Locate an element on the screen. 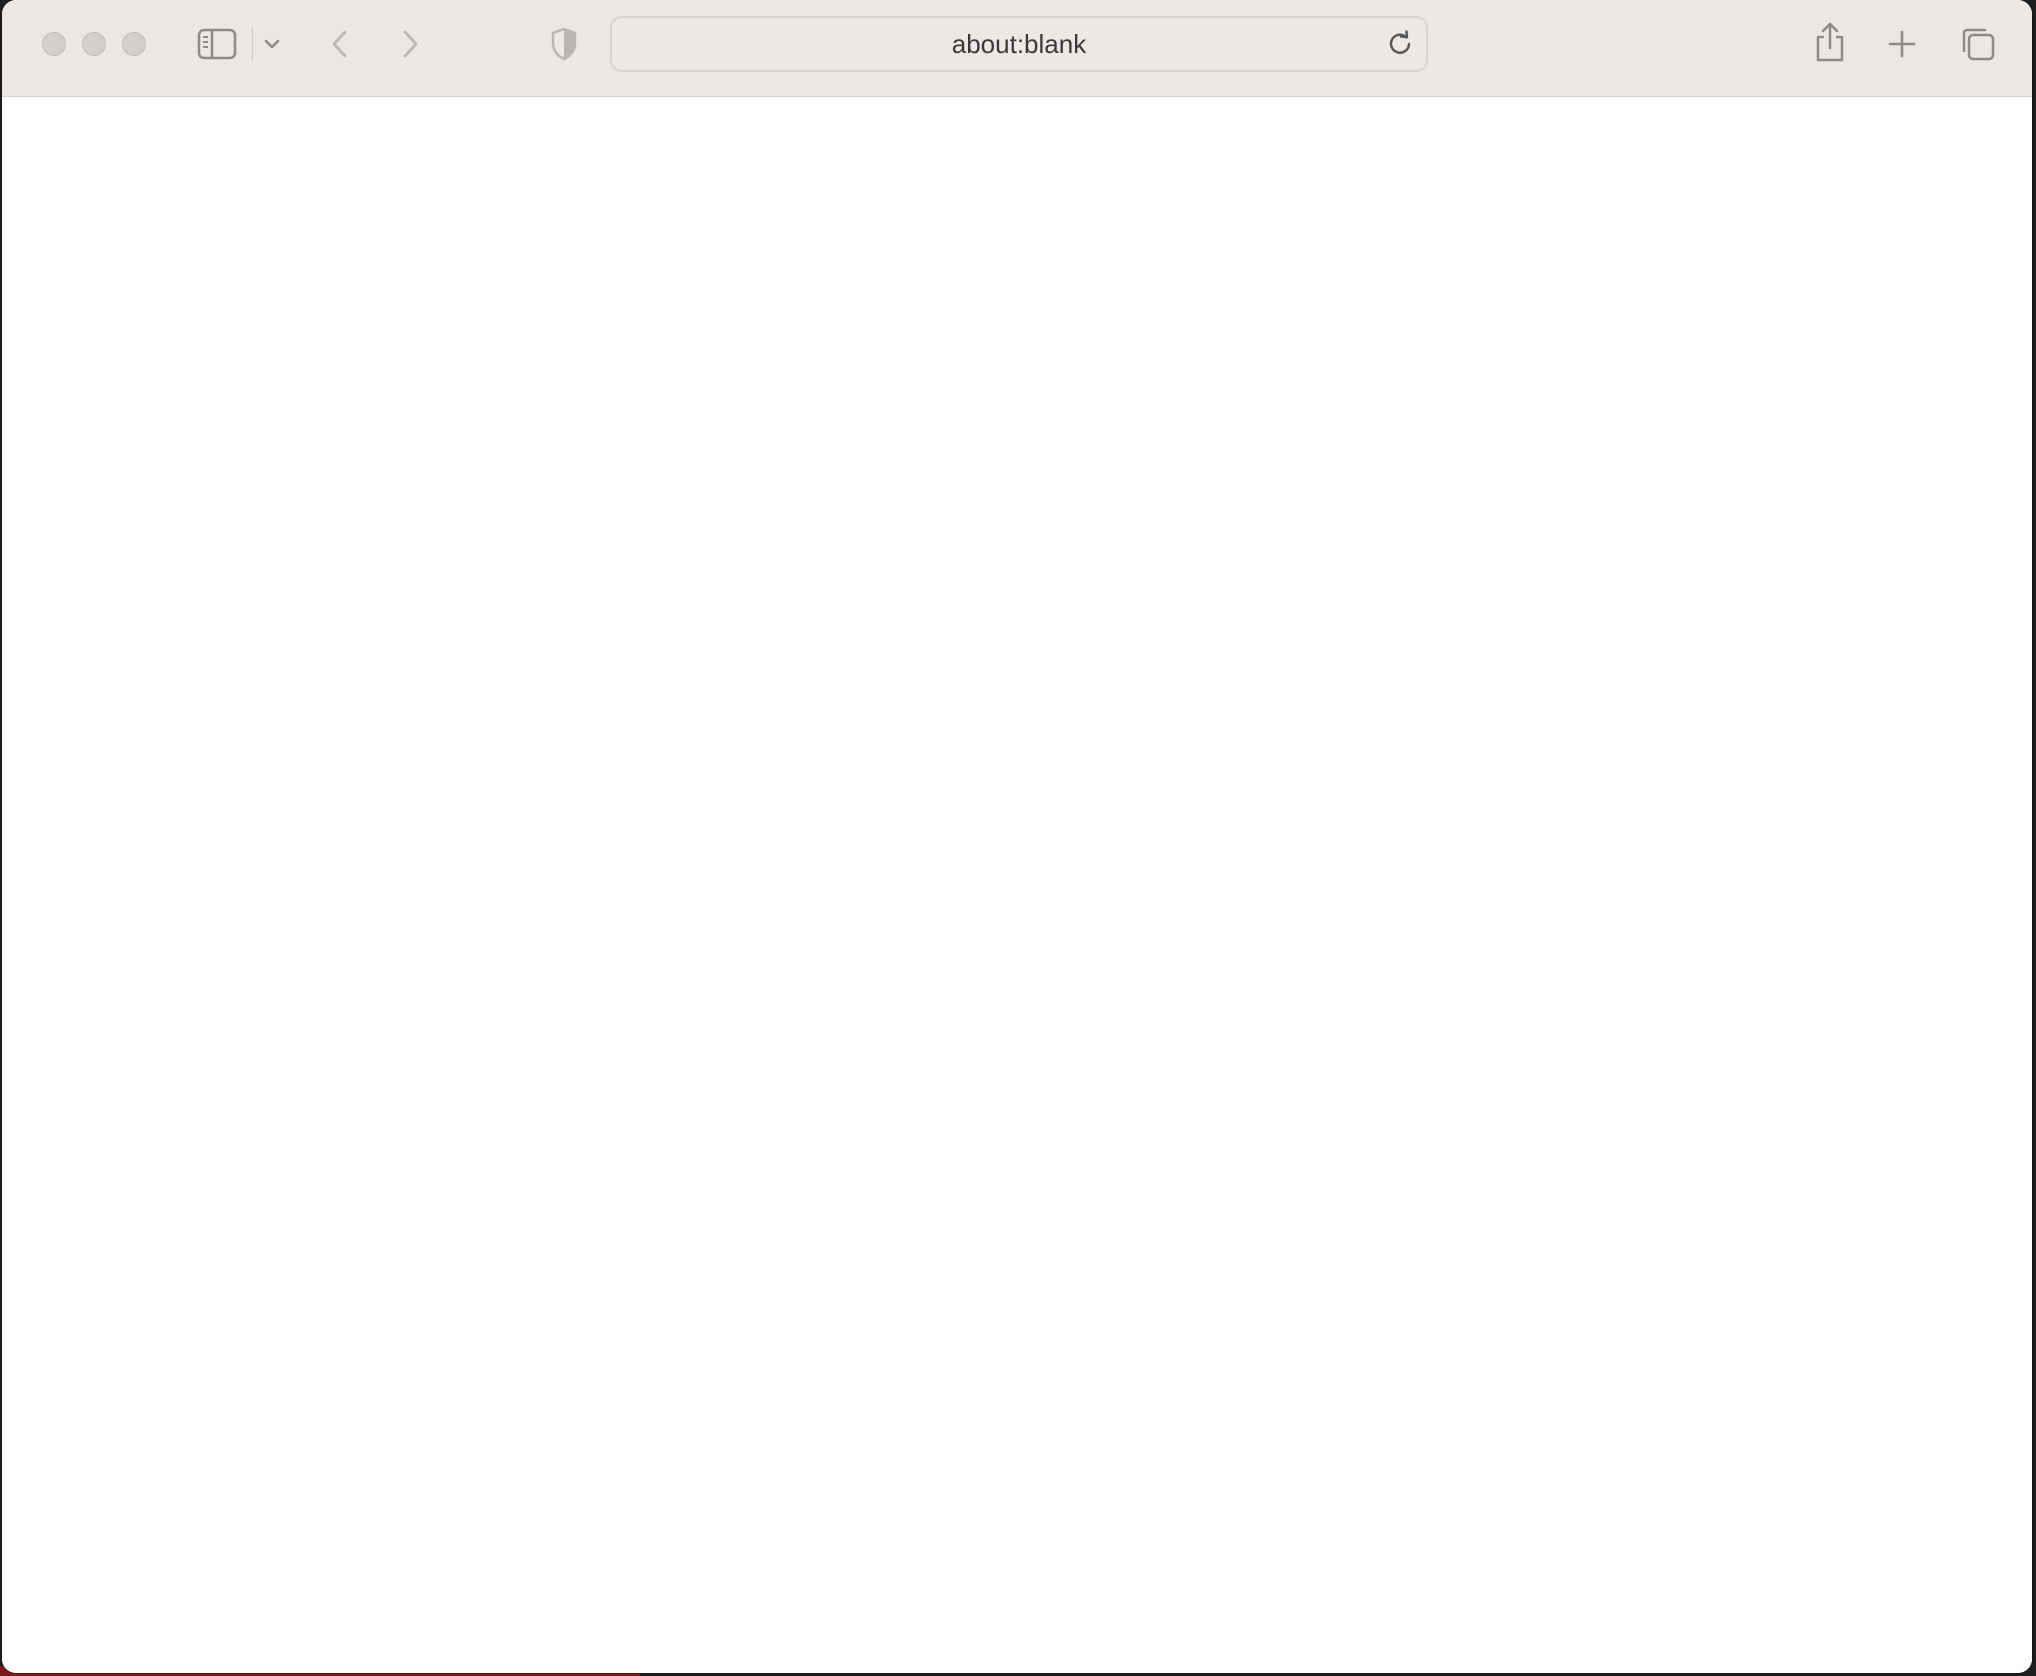 This screenshot has height=1676, width=2036. new-tab-button is located at coordinates (1902, 44).